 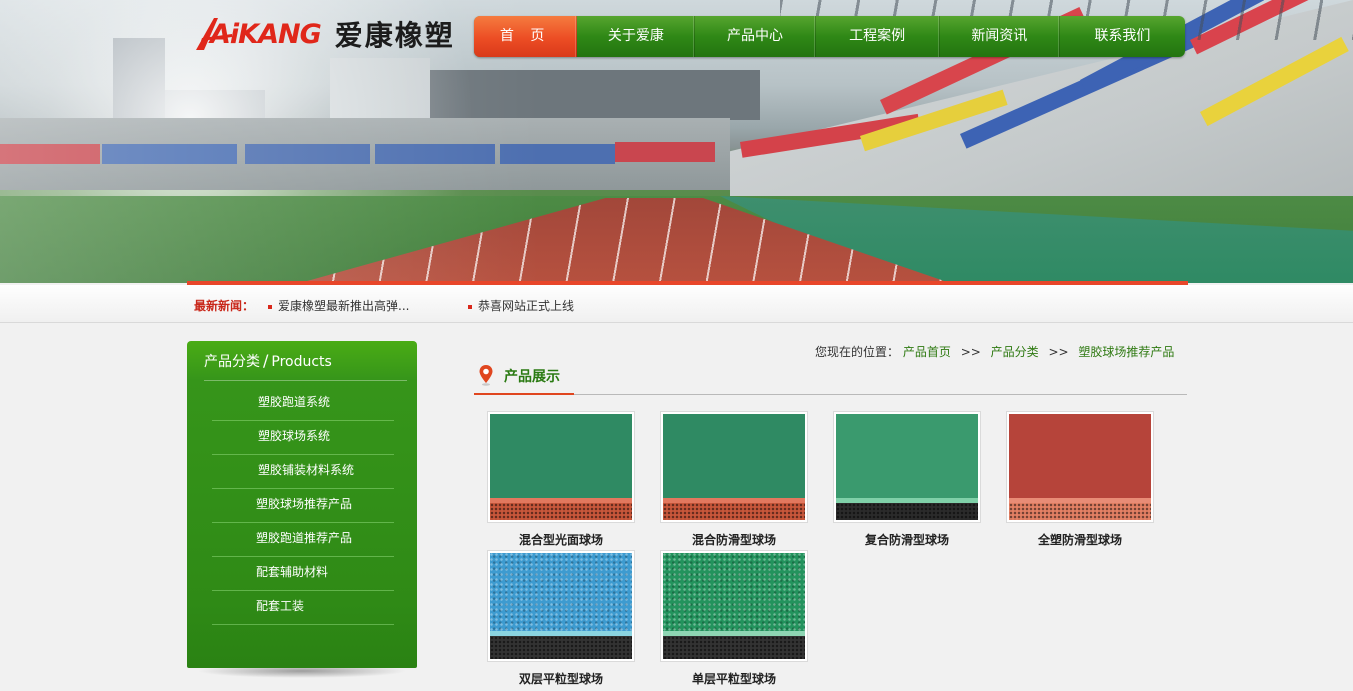 What do you see at coordinates (830, 378) in the screenshot?
I see `section-header: 产品展示` at bounding box center [830, 378].